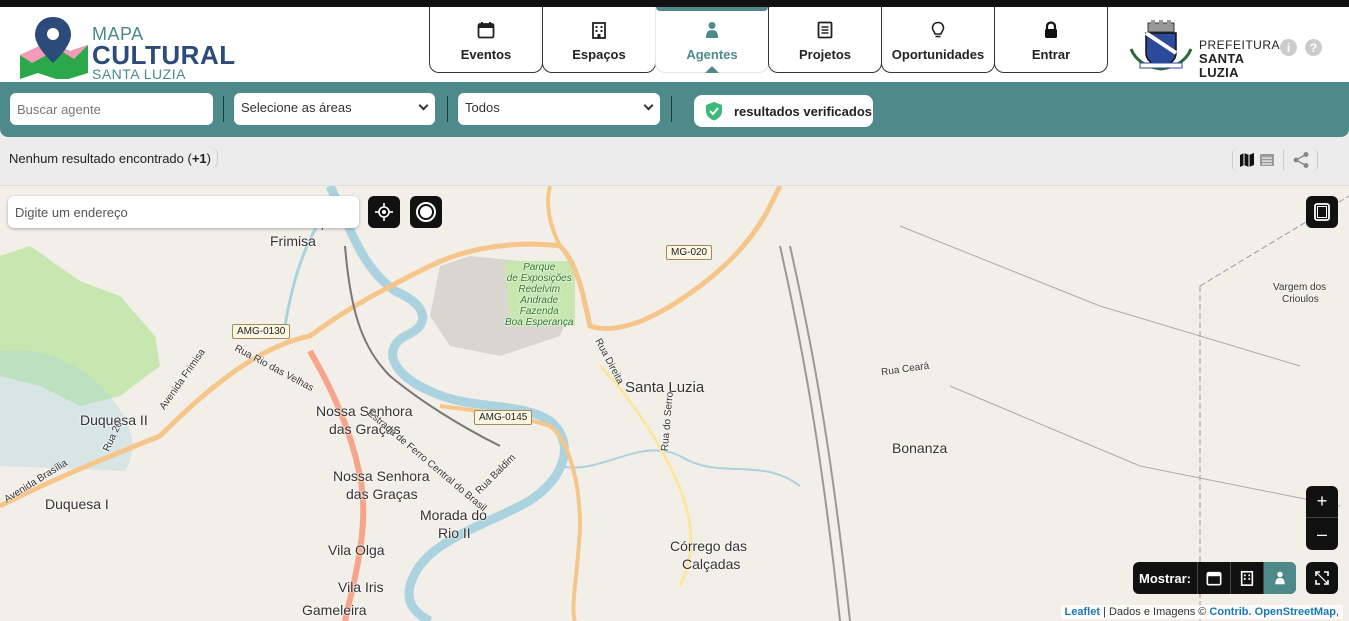 This screenshot has height=621, width=1349. I want to click on nav-label-espacos: Espaços, so click(599, 54).